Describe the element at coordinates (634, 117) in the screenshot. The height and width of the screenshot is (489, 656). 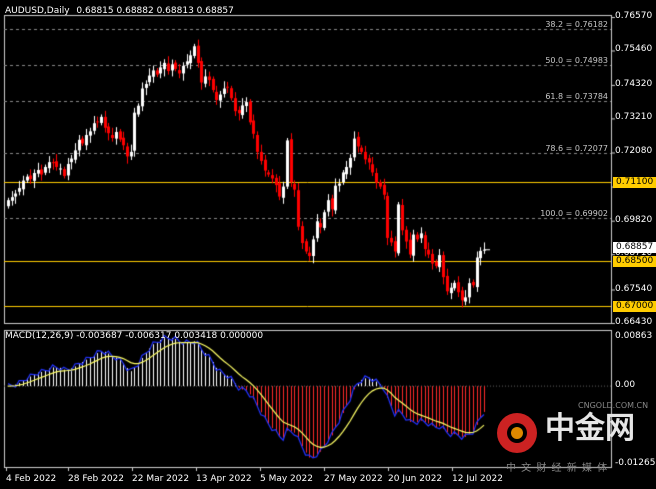
I see `price-axis-label: 0.73210` at that location.